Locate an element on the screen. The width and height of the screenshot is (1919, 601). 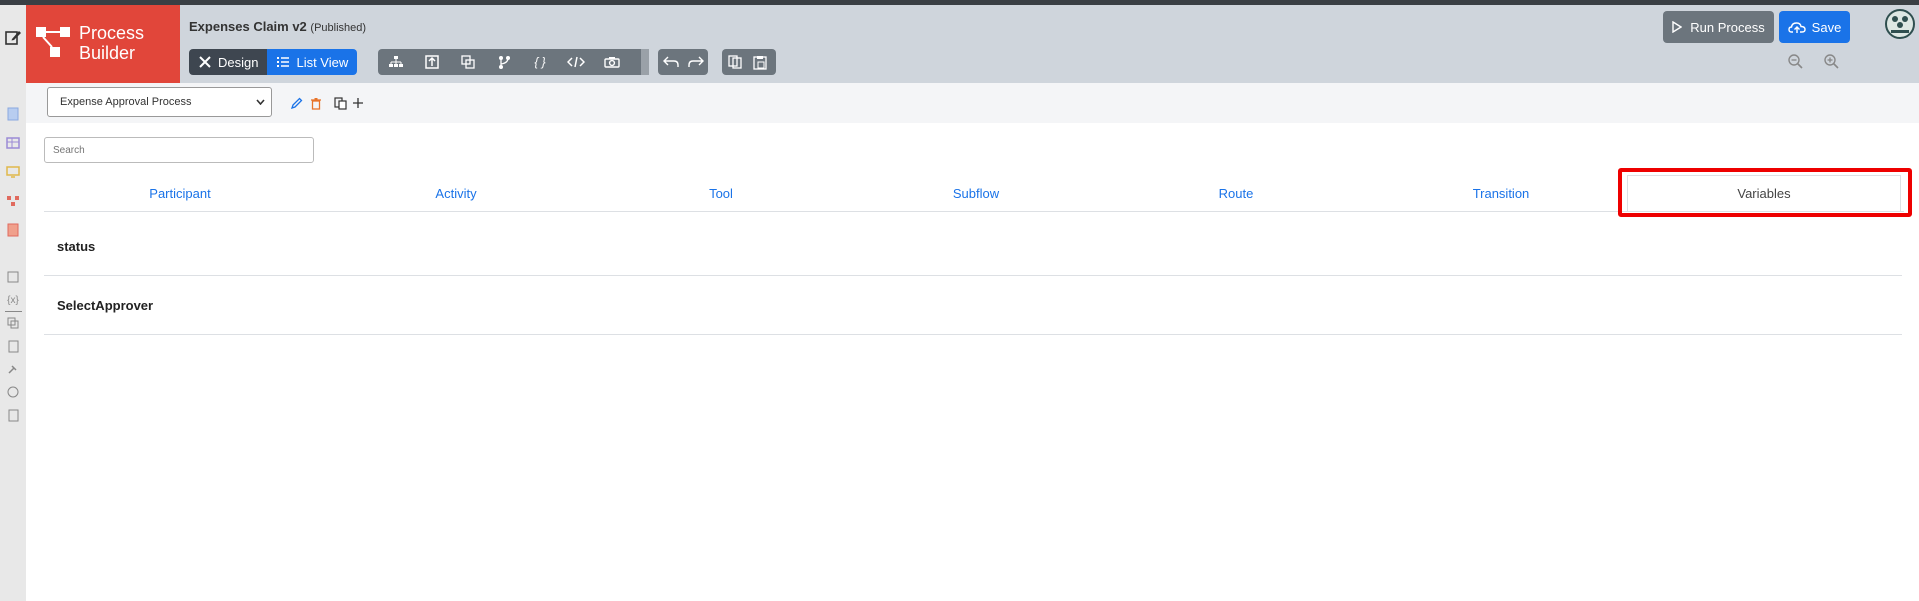
logo-text-line2: Builder is located at coordinates (107, 53).